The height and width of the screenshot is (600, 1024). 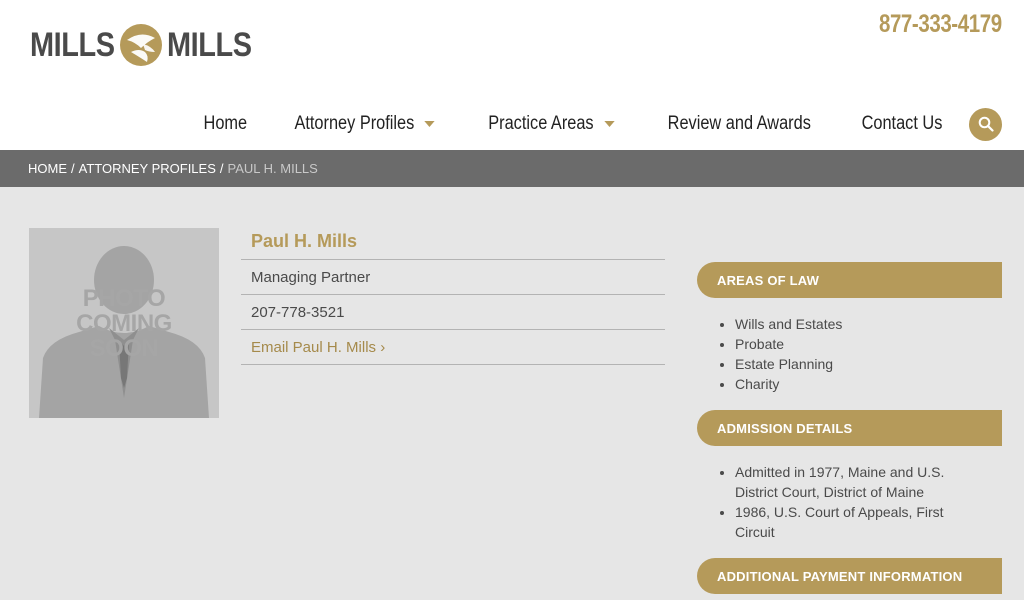 I want to click on nav-item-practice-areas: Practice Areas, so click(x=551, y=124).